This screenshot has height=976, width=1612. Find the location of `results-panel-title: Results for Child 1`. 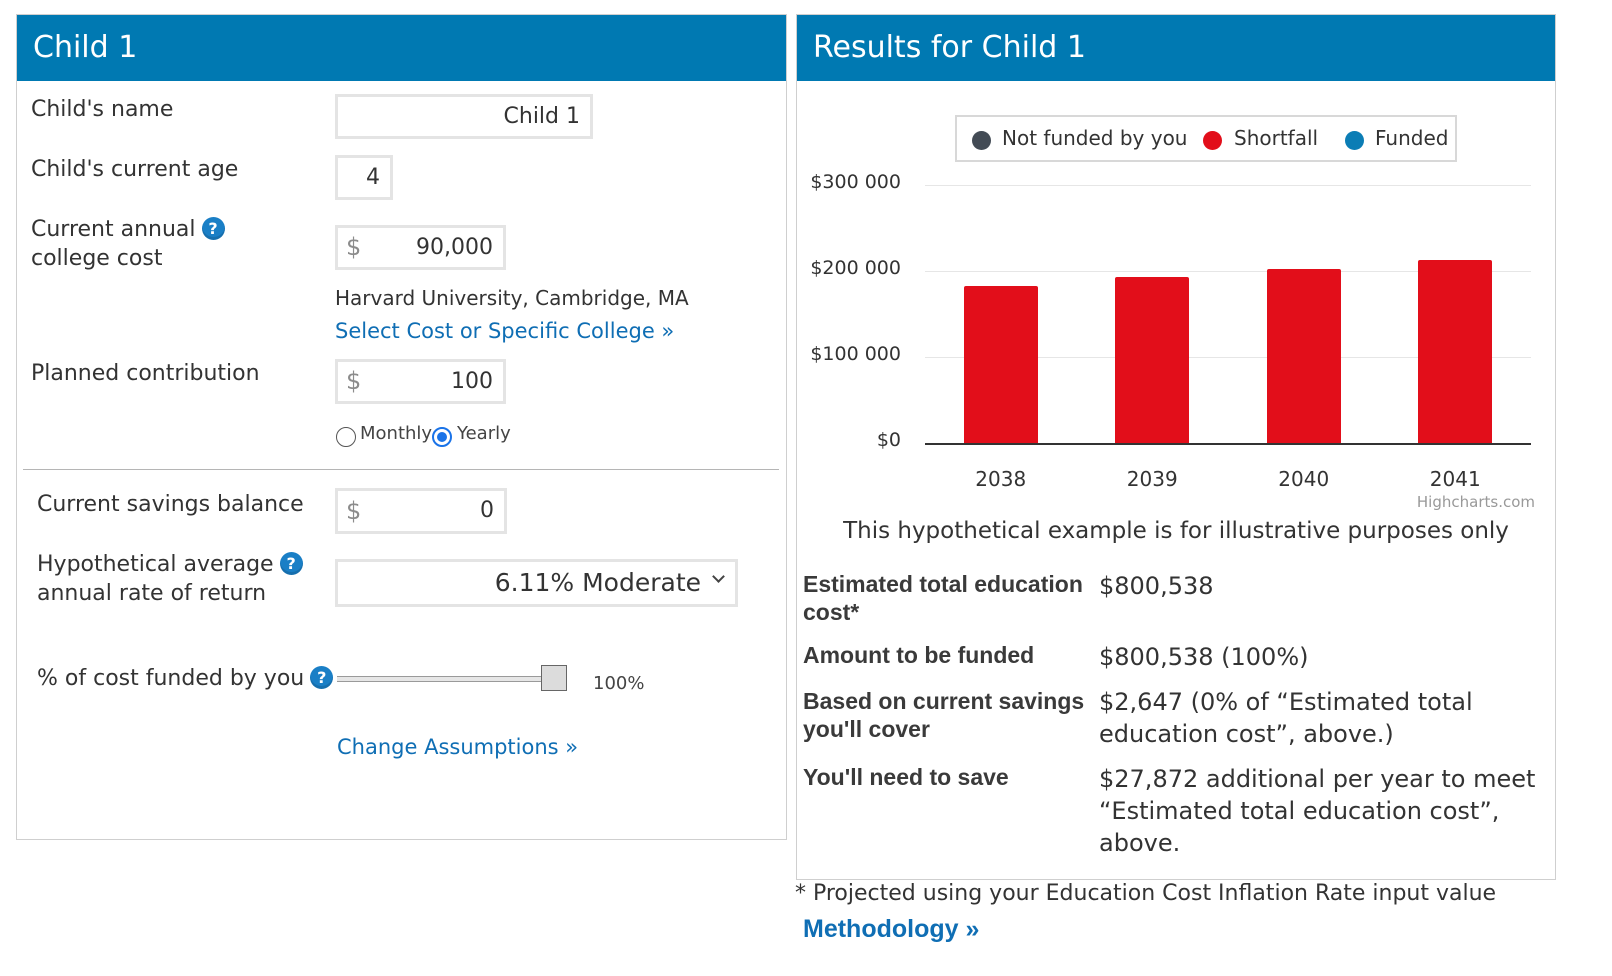

results-panel-title: Results for Child 1 is located at coordinates (1176, 48).